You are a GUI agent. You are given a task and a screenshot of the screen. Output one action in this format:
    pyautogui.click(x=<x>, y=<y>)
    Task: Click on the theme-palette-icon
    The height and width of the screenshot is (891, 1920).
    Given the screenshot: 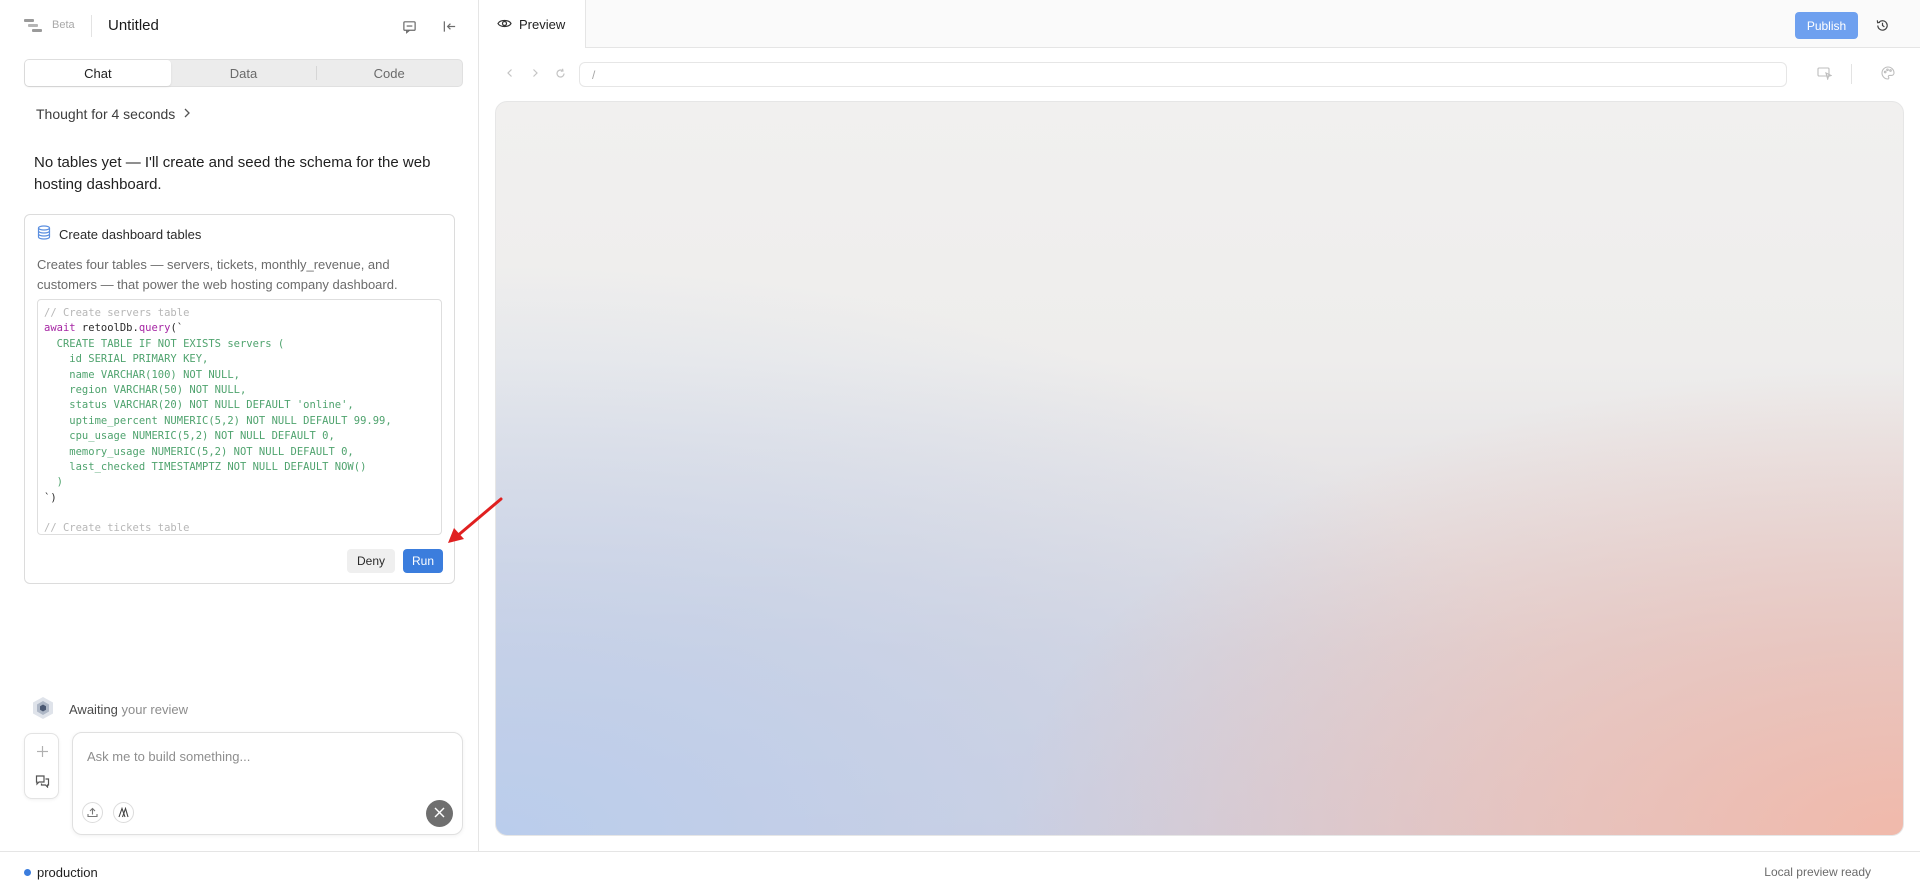 What is the action you would take?
    pyautogui.click(x=1888, y=73)
    